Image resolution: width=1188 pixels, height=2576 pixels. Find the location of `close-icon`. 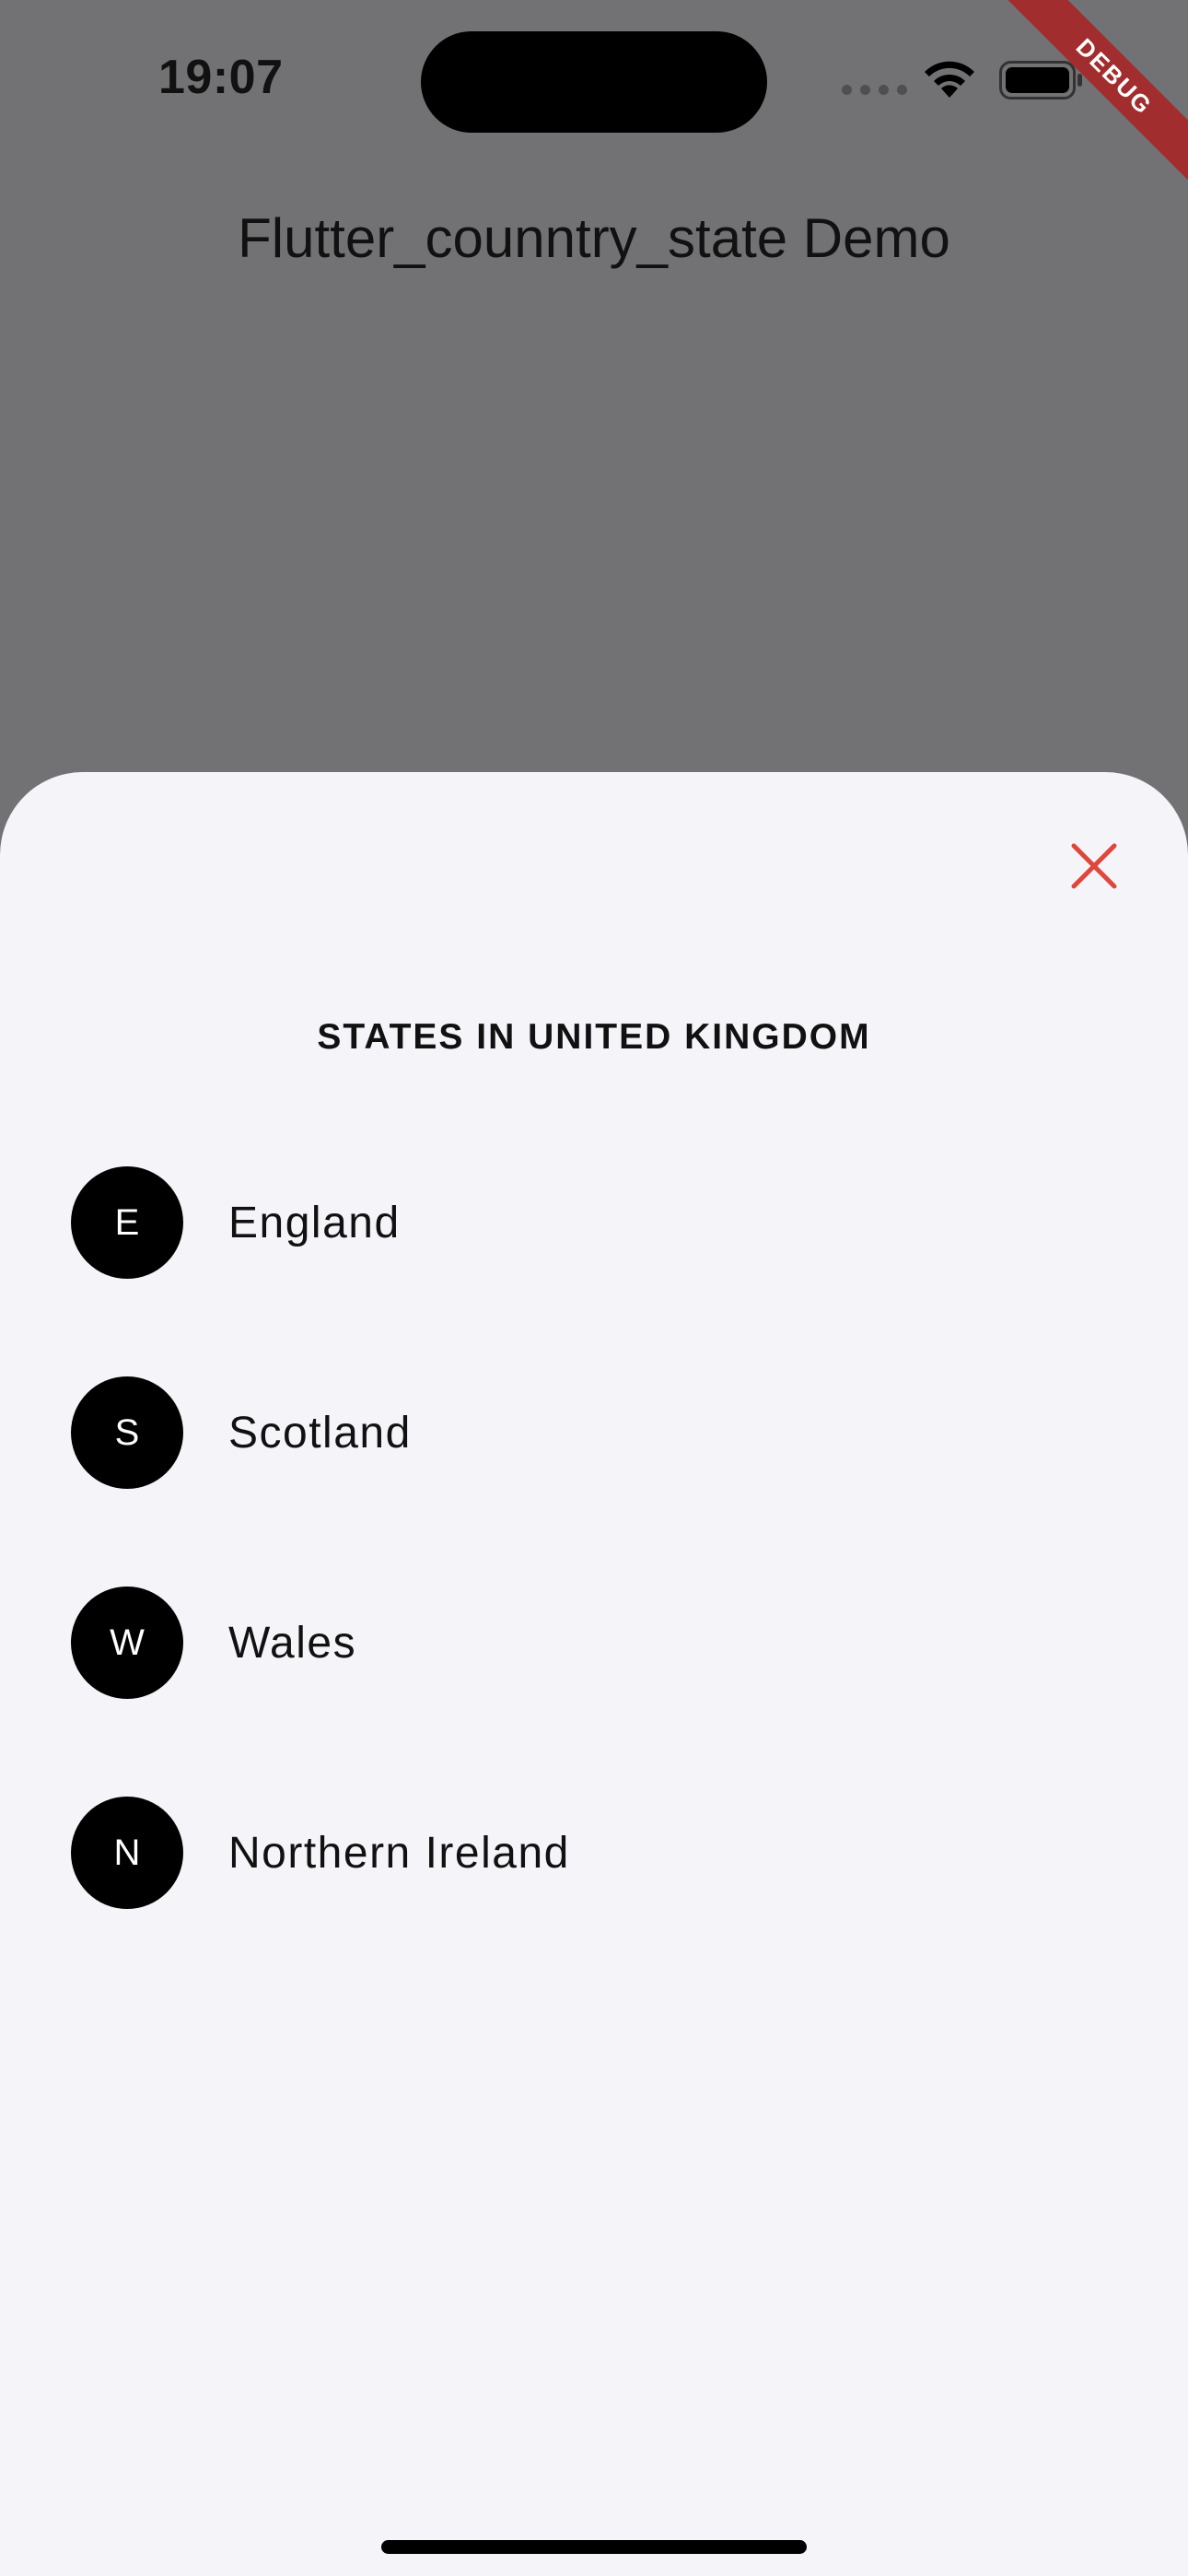

close-icon is located at coordinates (1094, 866).